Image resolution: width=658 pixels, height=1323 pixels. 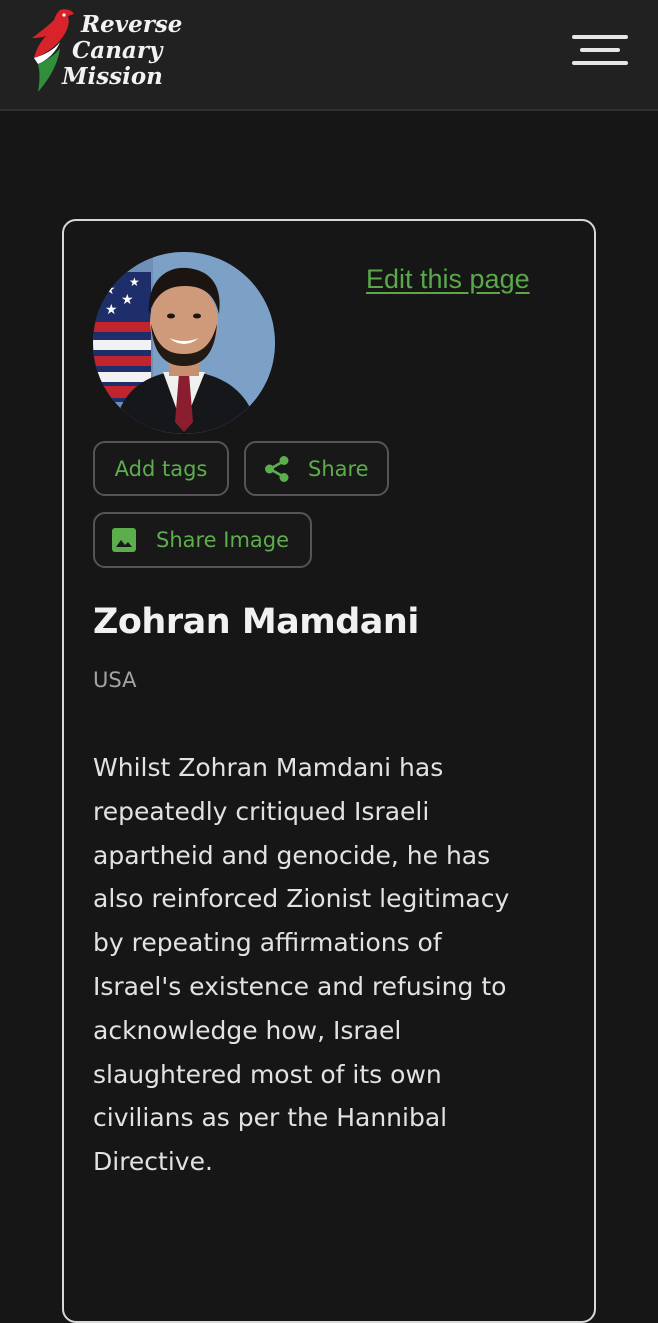 I want to click on bio-line: repeatedly critiqued Israeli, so click(x=261, y=811).